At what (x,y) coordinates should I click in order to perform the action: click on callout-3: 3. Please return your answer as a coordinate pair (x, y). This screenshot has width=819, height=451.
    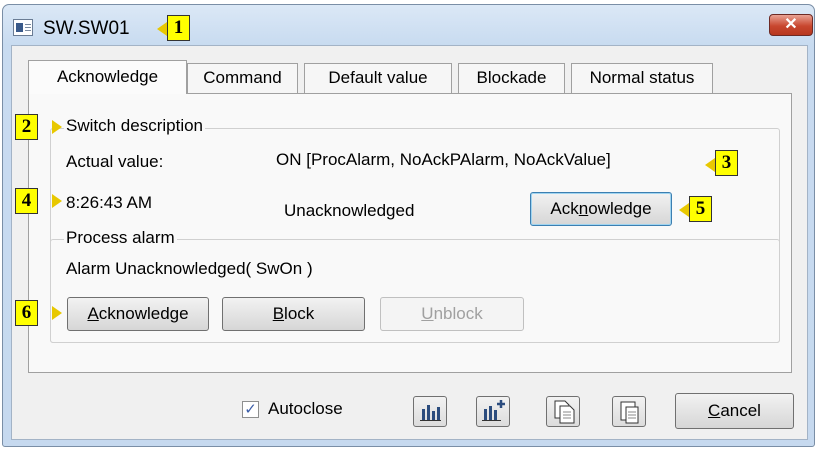
    Looking at the image, I should click on (726, 163).